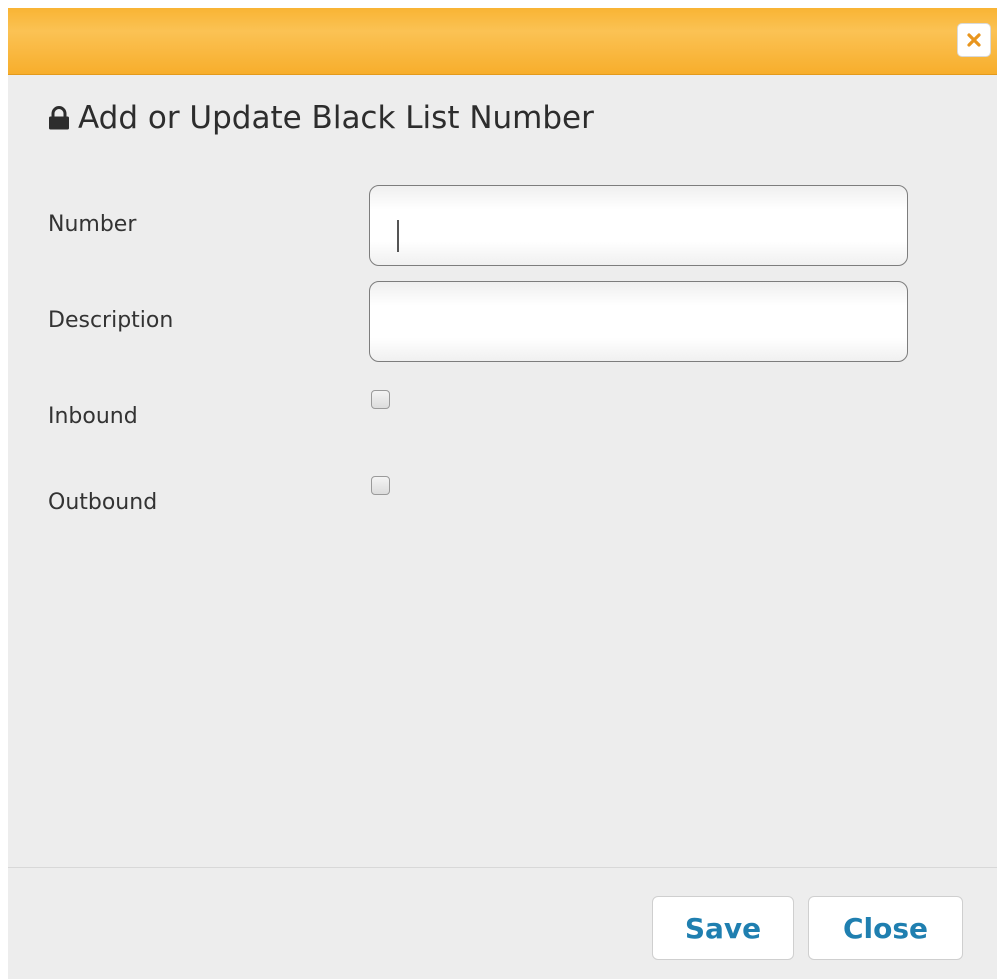  I want to click on dialog-title: Add or Update Black List Number, so click(336, 118).